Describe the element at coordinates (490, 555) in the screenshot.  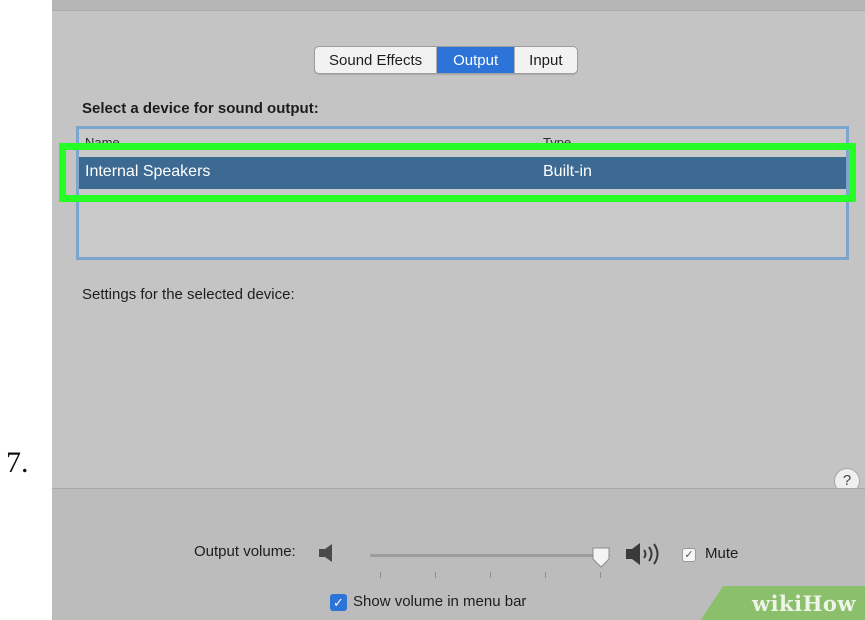
I see `volume-slider` at that location.